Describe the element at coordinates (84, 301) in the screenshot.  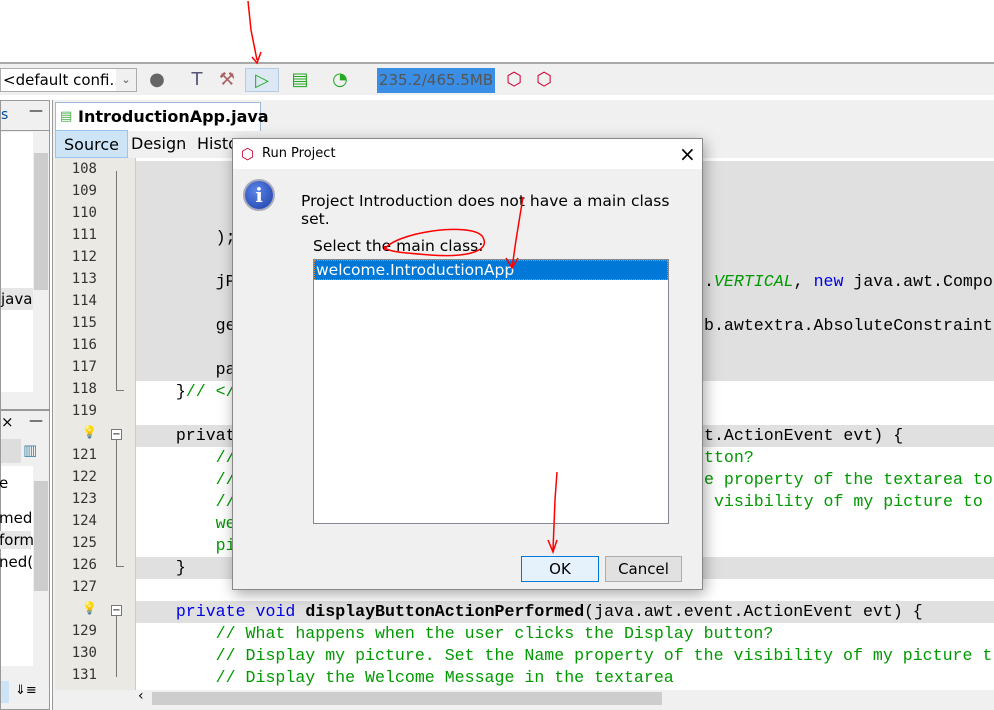
I see `line-number: 114` at that location.